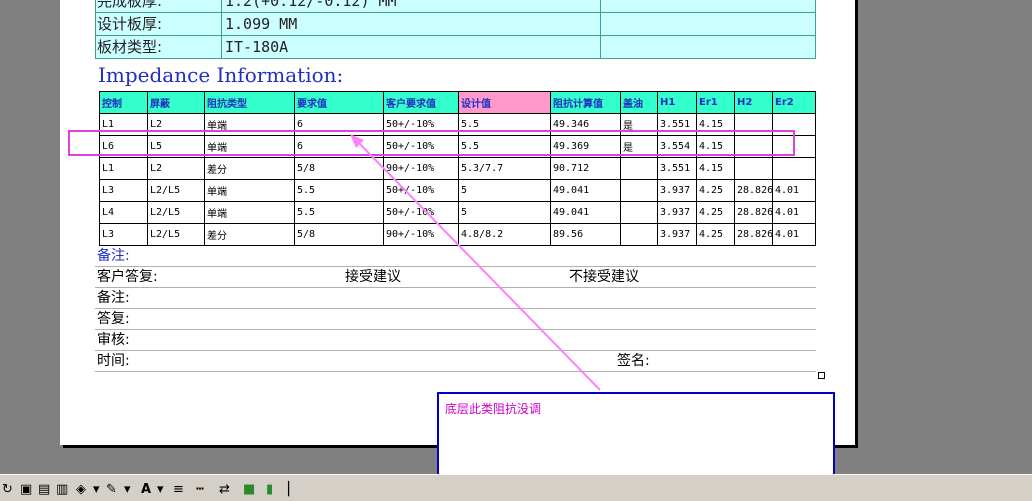  Describe the element at coordinates (7, 490) in the screenshot. I see `rotate-icon: ↻` at that location.